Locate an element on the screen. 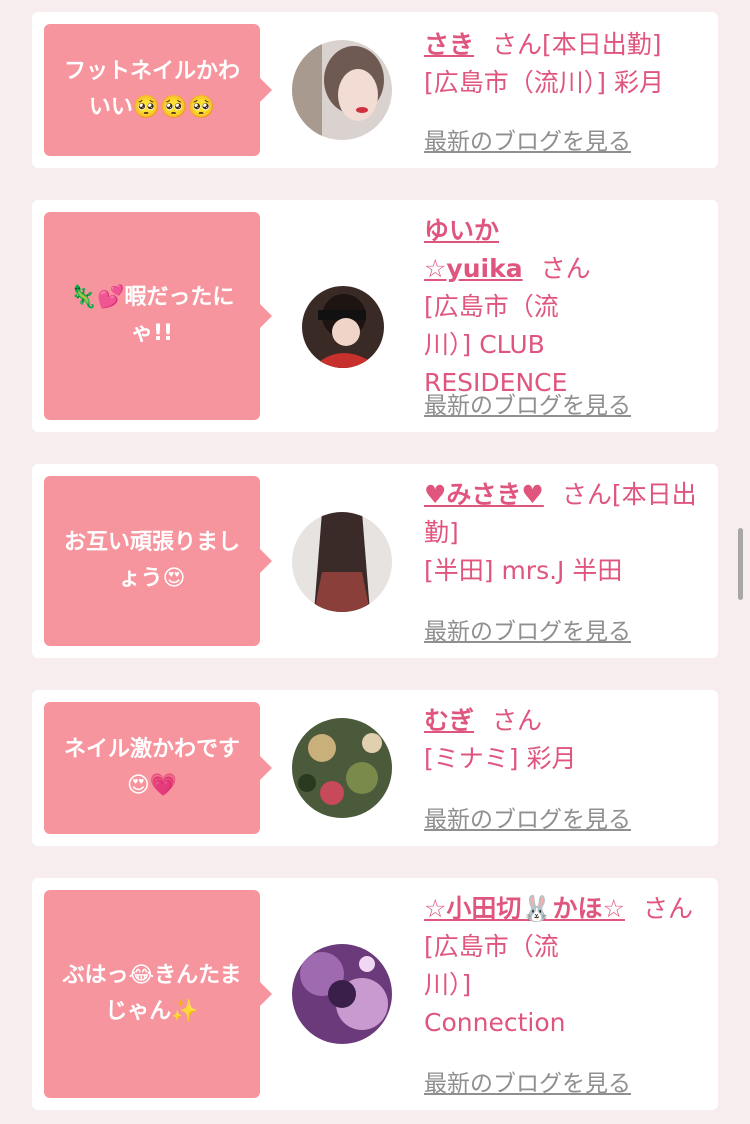 This screenshot has height=1124, width=750. comment-text: 🦎💕暇だったにゃ!! is located at coordinates (152, 315).